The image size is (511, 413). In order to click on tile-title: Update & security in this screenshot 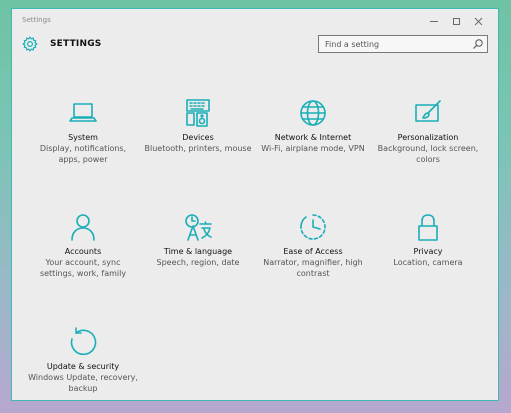, I will do `click(83, 366)`.